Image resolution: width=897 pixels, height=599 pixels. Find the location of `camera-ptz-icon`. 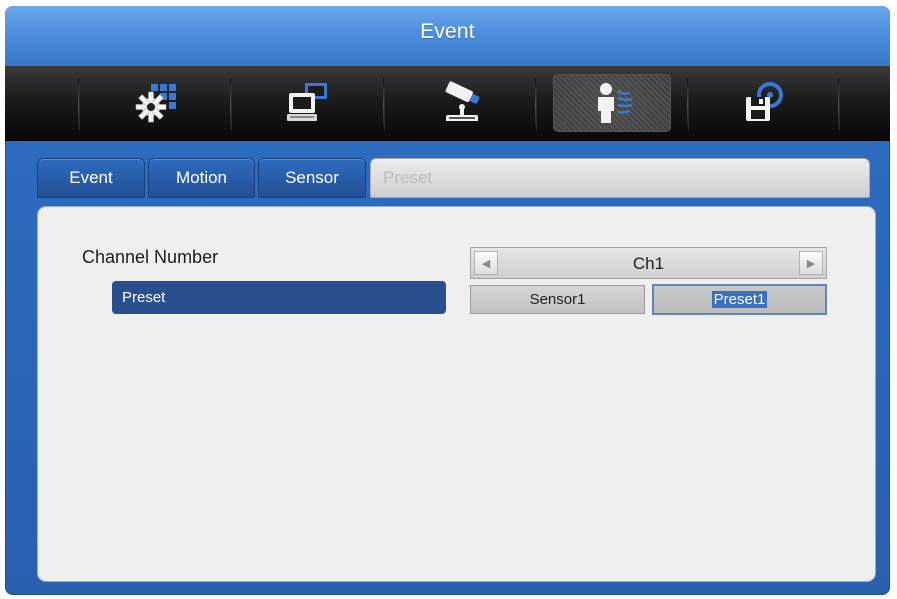

camera-ptz-icon is located at coordinates (462, 101).